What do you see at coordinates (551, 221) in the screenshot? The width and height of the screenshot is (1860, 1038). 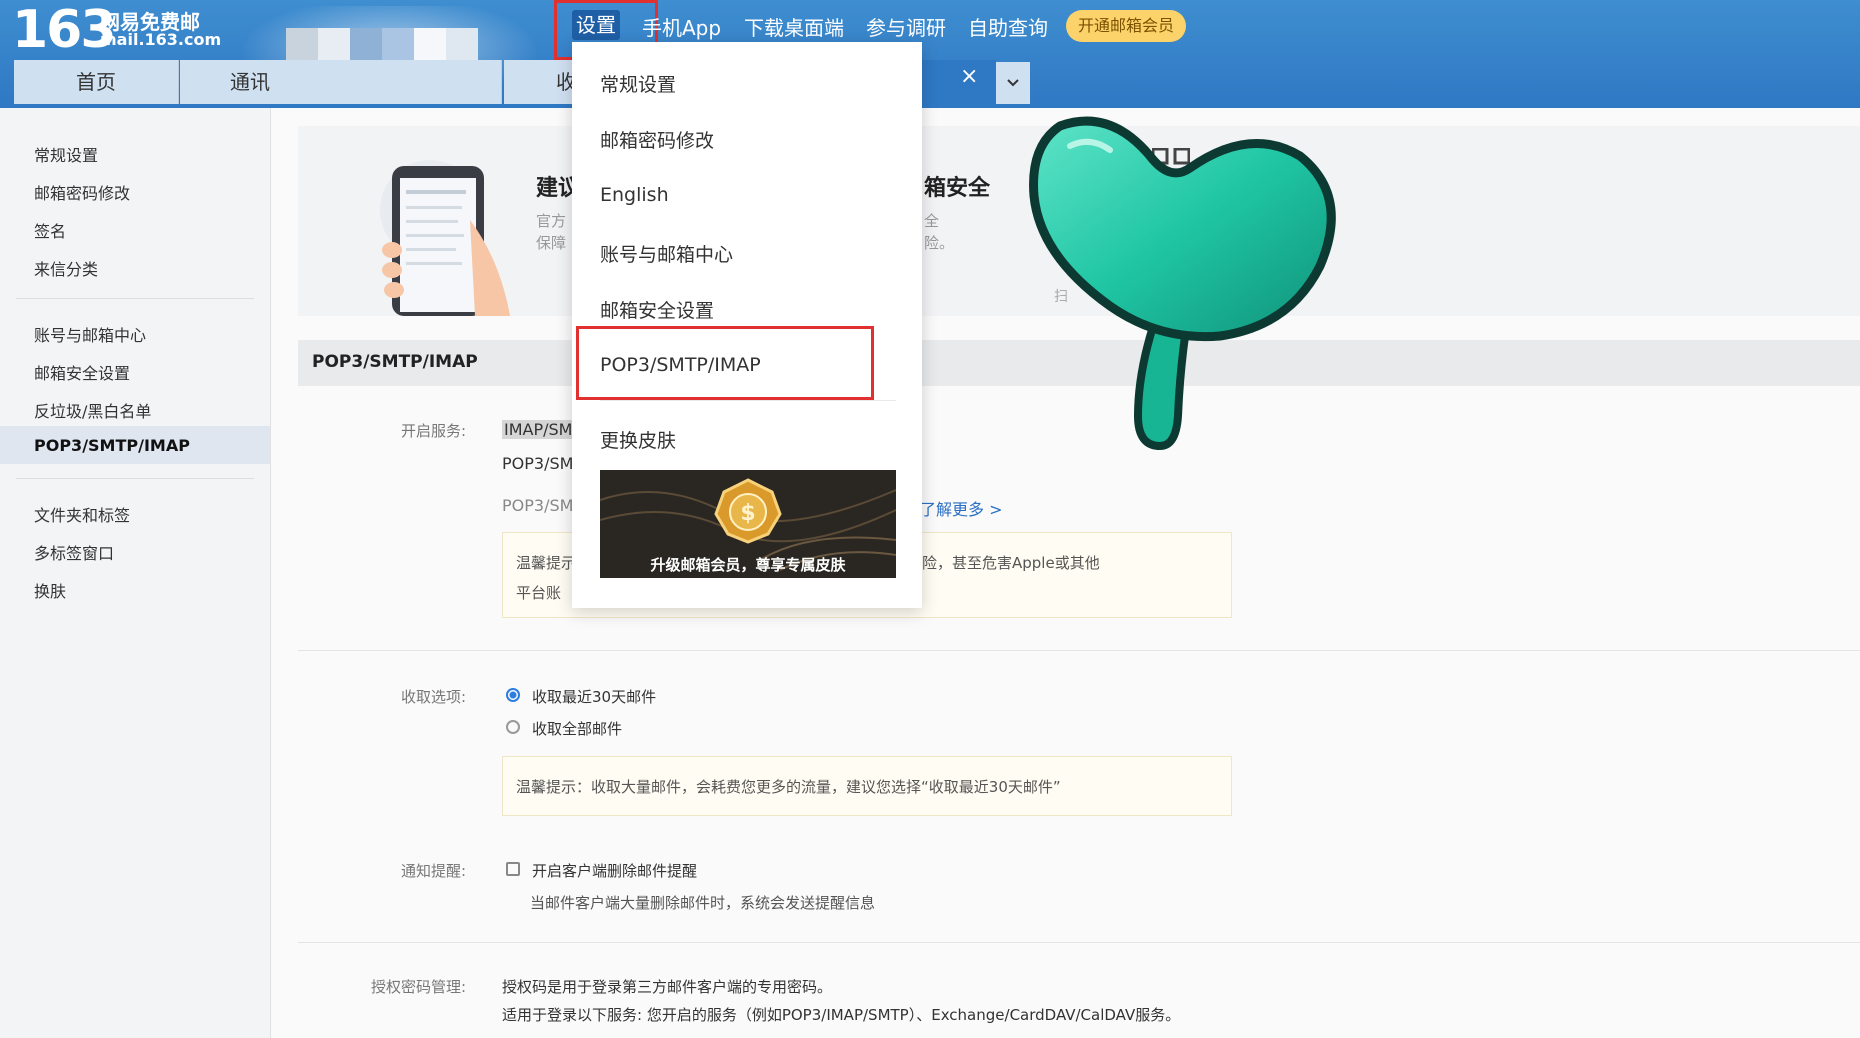 I see `banner-desc-left-1: 官方` at bounding box center [551, 221].